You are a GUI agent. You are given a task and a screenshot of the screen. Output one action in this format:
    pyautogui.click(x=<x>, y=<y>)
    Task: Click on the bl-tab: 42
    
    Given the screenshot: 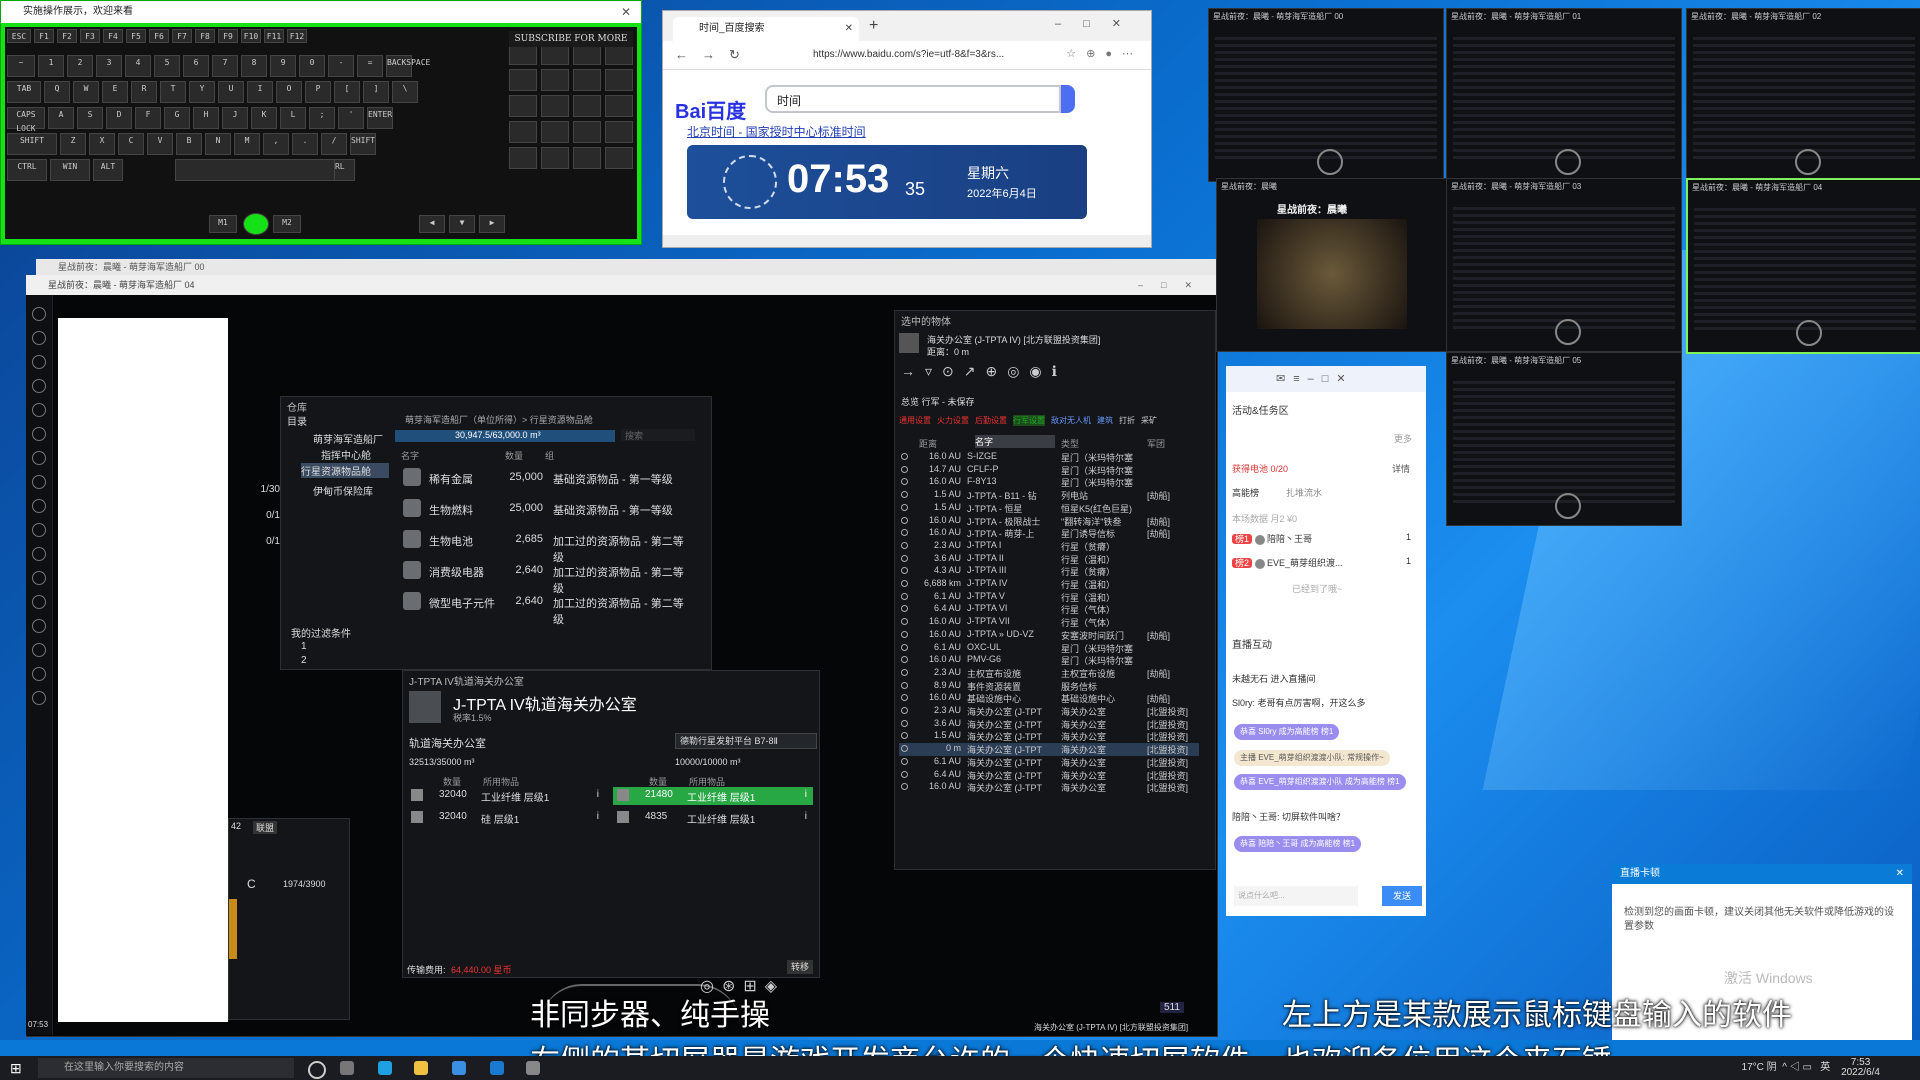 What is the action you would take?
    pyautogui.click(x=236, y=826)
    